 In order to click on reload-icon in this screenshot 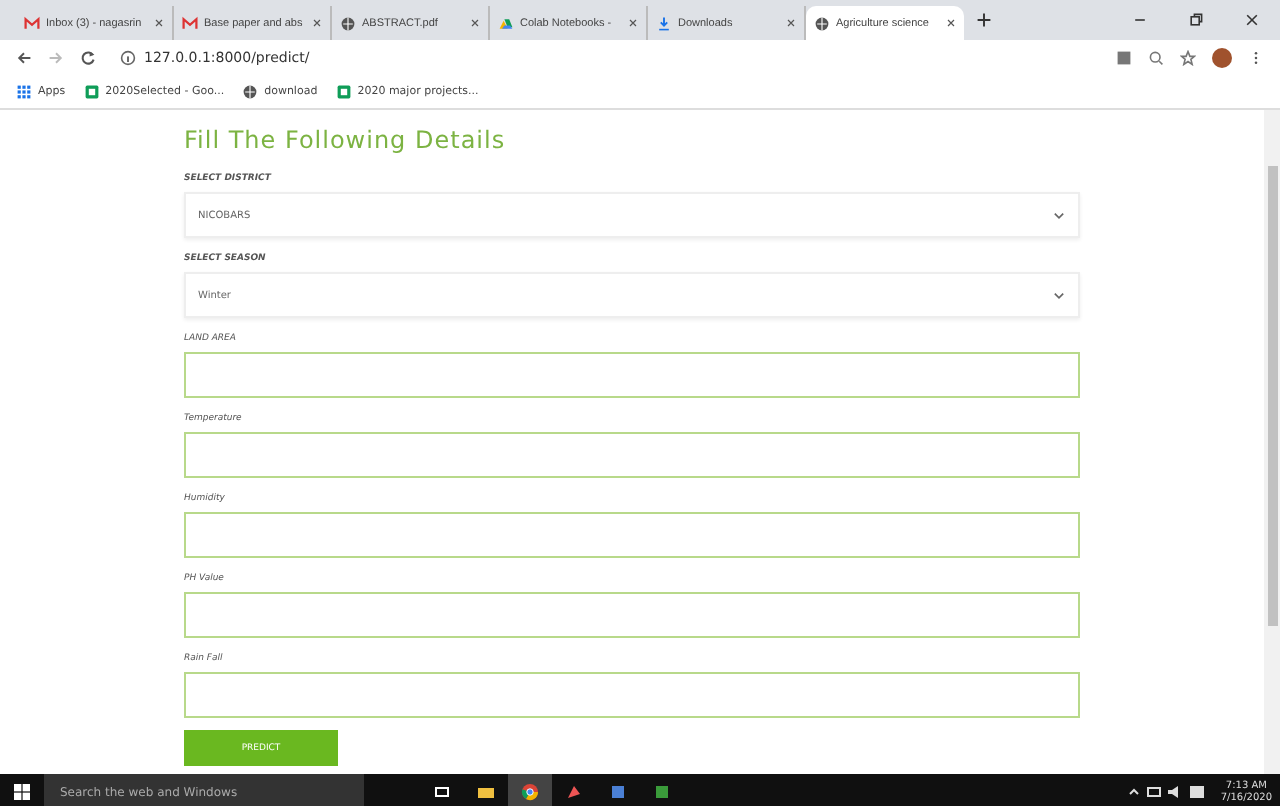, I will do `click(88, 58)`.